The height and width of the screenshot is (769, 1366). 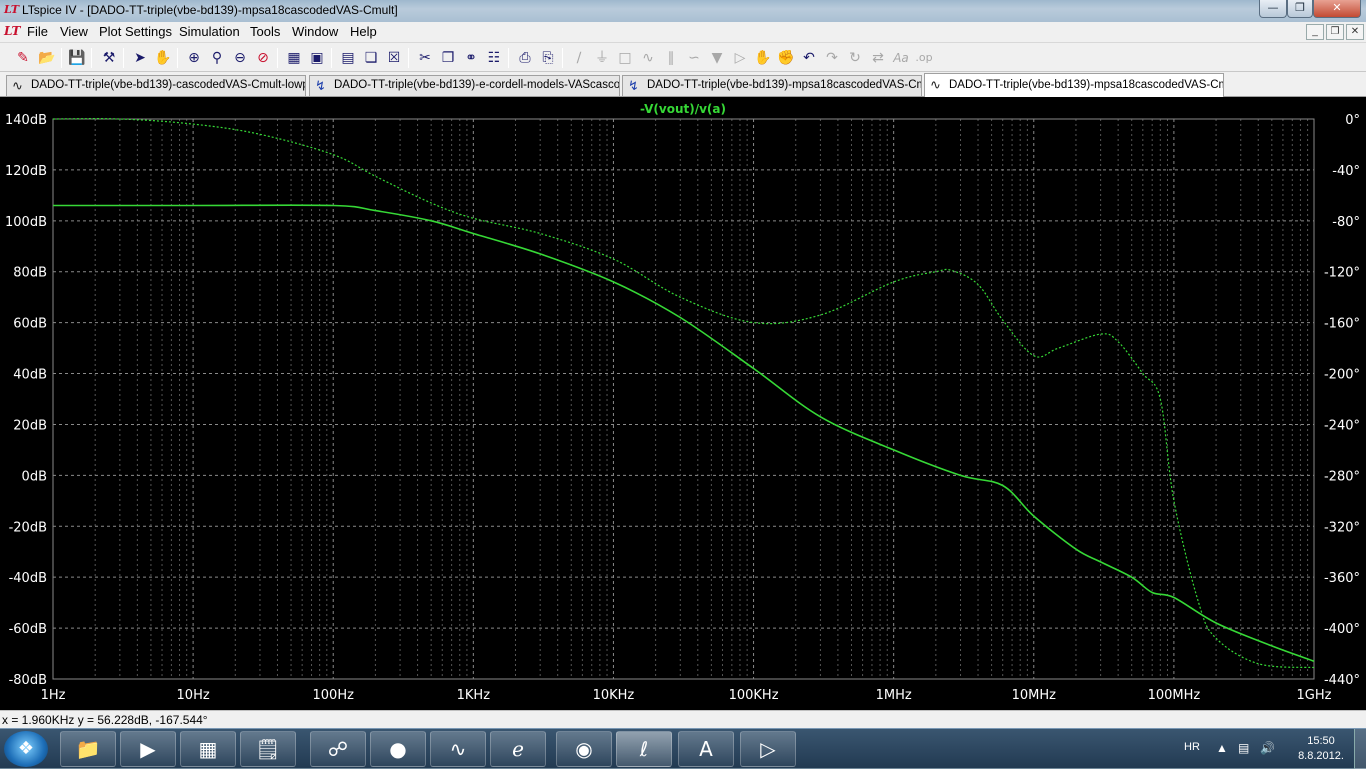 I want to click on y-tick-label-left: -80dB, so click(x=28, y=680).